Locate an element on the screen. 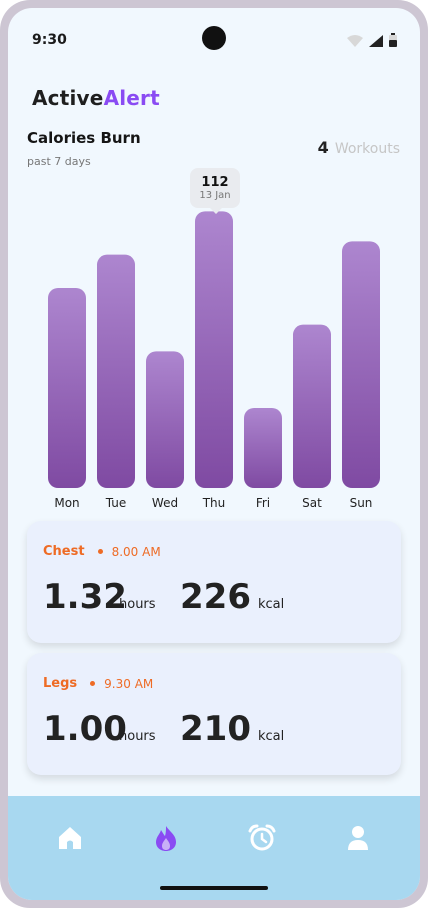  bar-sun is located at coordinates (361, 364).